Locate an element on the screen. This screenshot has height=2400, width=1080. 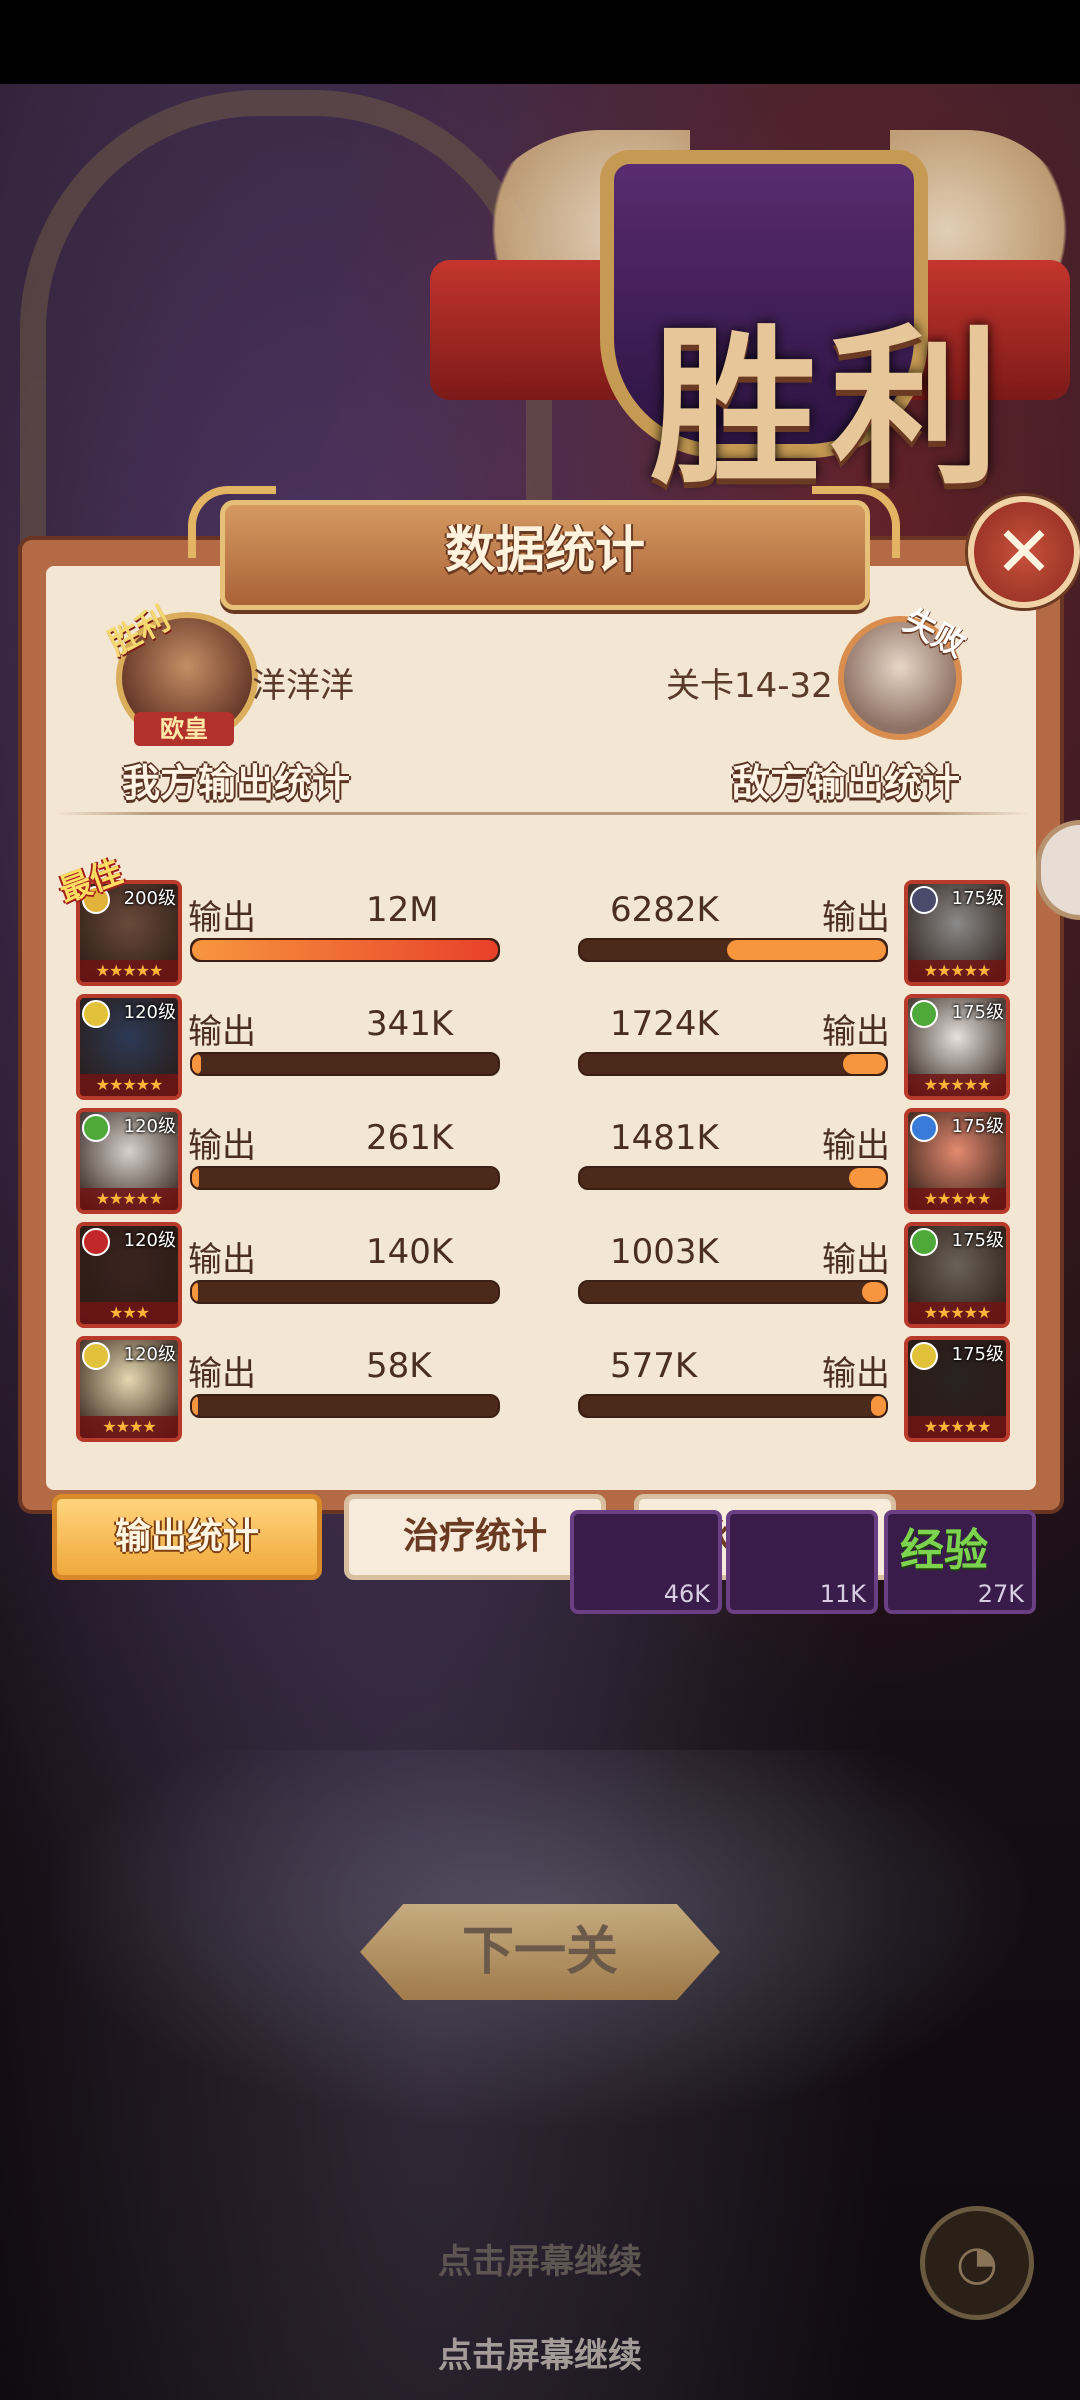
output-row: 120级 ★★★★★ 输出 261K 1481K 输出 175级 ★★★★★ is located at coordinates (540, 1163).